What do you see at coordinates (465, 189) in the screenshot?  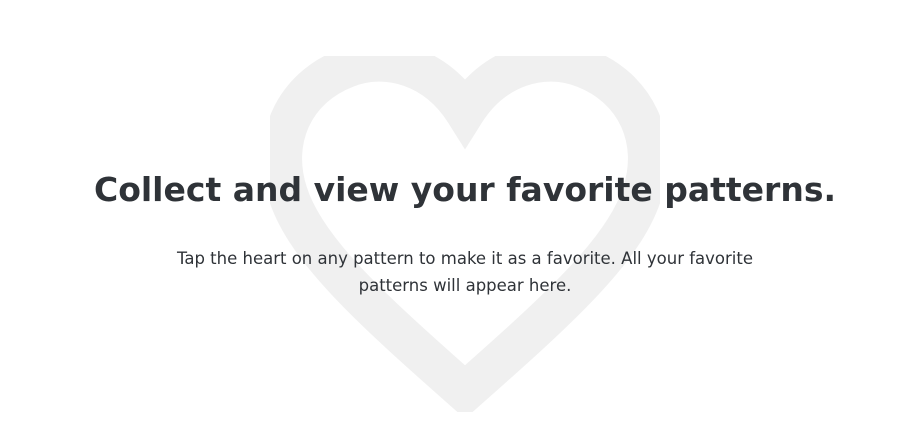 I see `empty-state-headline: Collect and view your favorite patterns.` at bounding box center [465, 189].